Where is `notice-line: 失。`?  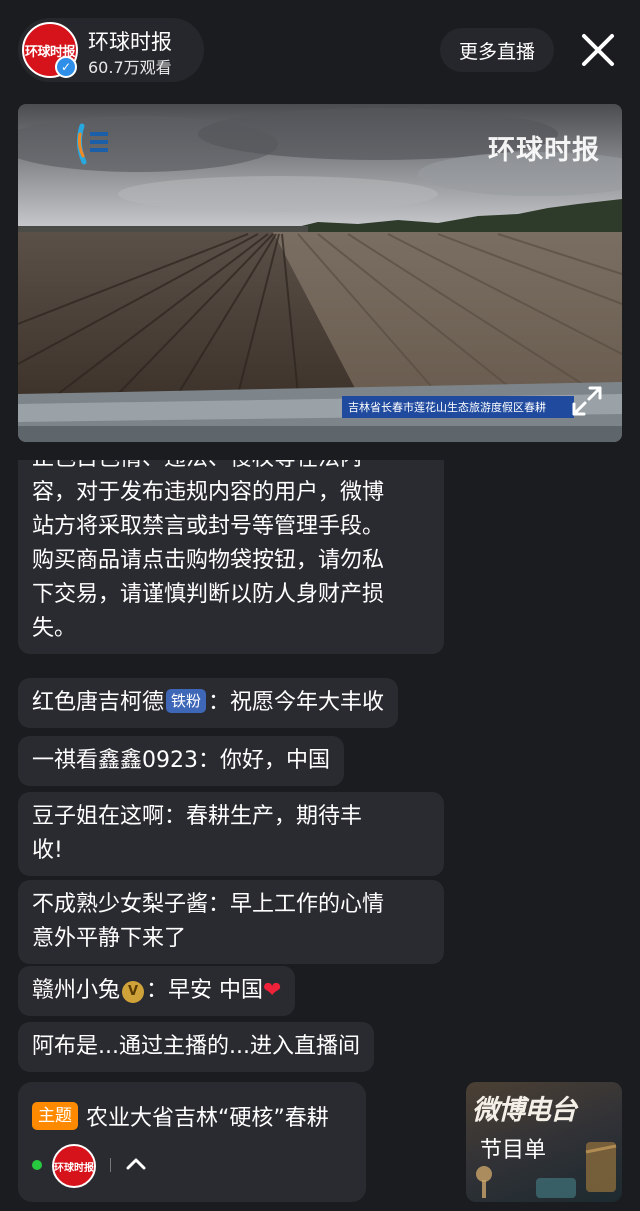
notice-line: 失。 is located at coordinates (54, 628).